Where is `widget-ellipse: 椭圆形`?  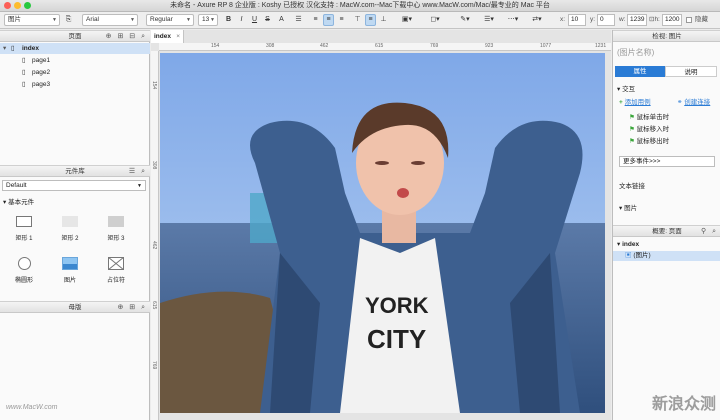
widget-ellipse: 椭圆形 is located at coordinates (24, 274).